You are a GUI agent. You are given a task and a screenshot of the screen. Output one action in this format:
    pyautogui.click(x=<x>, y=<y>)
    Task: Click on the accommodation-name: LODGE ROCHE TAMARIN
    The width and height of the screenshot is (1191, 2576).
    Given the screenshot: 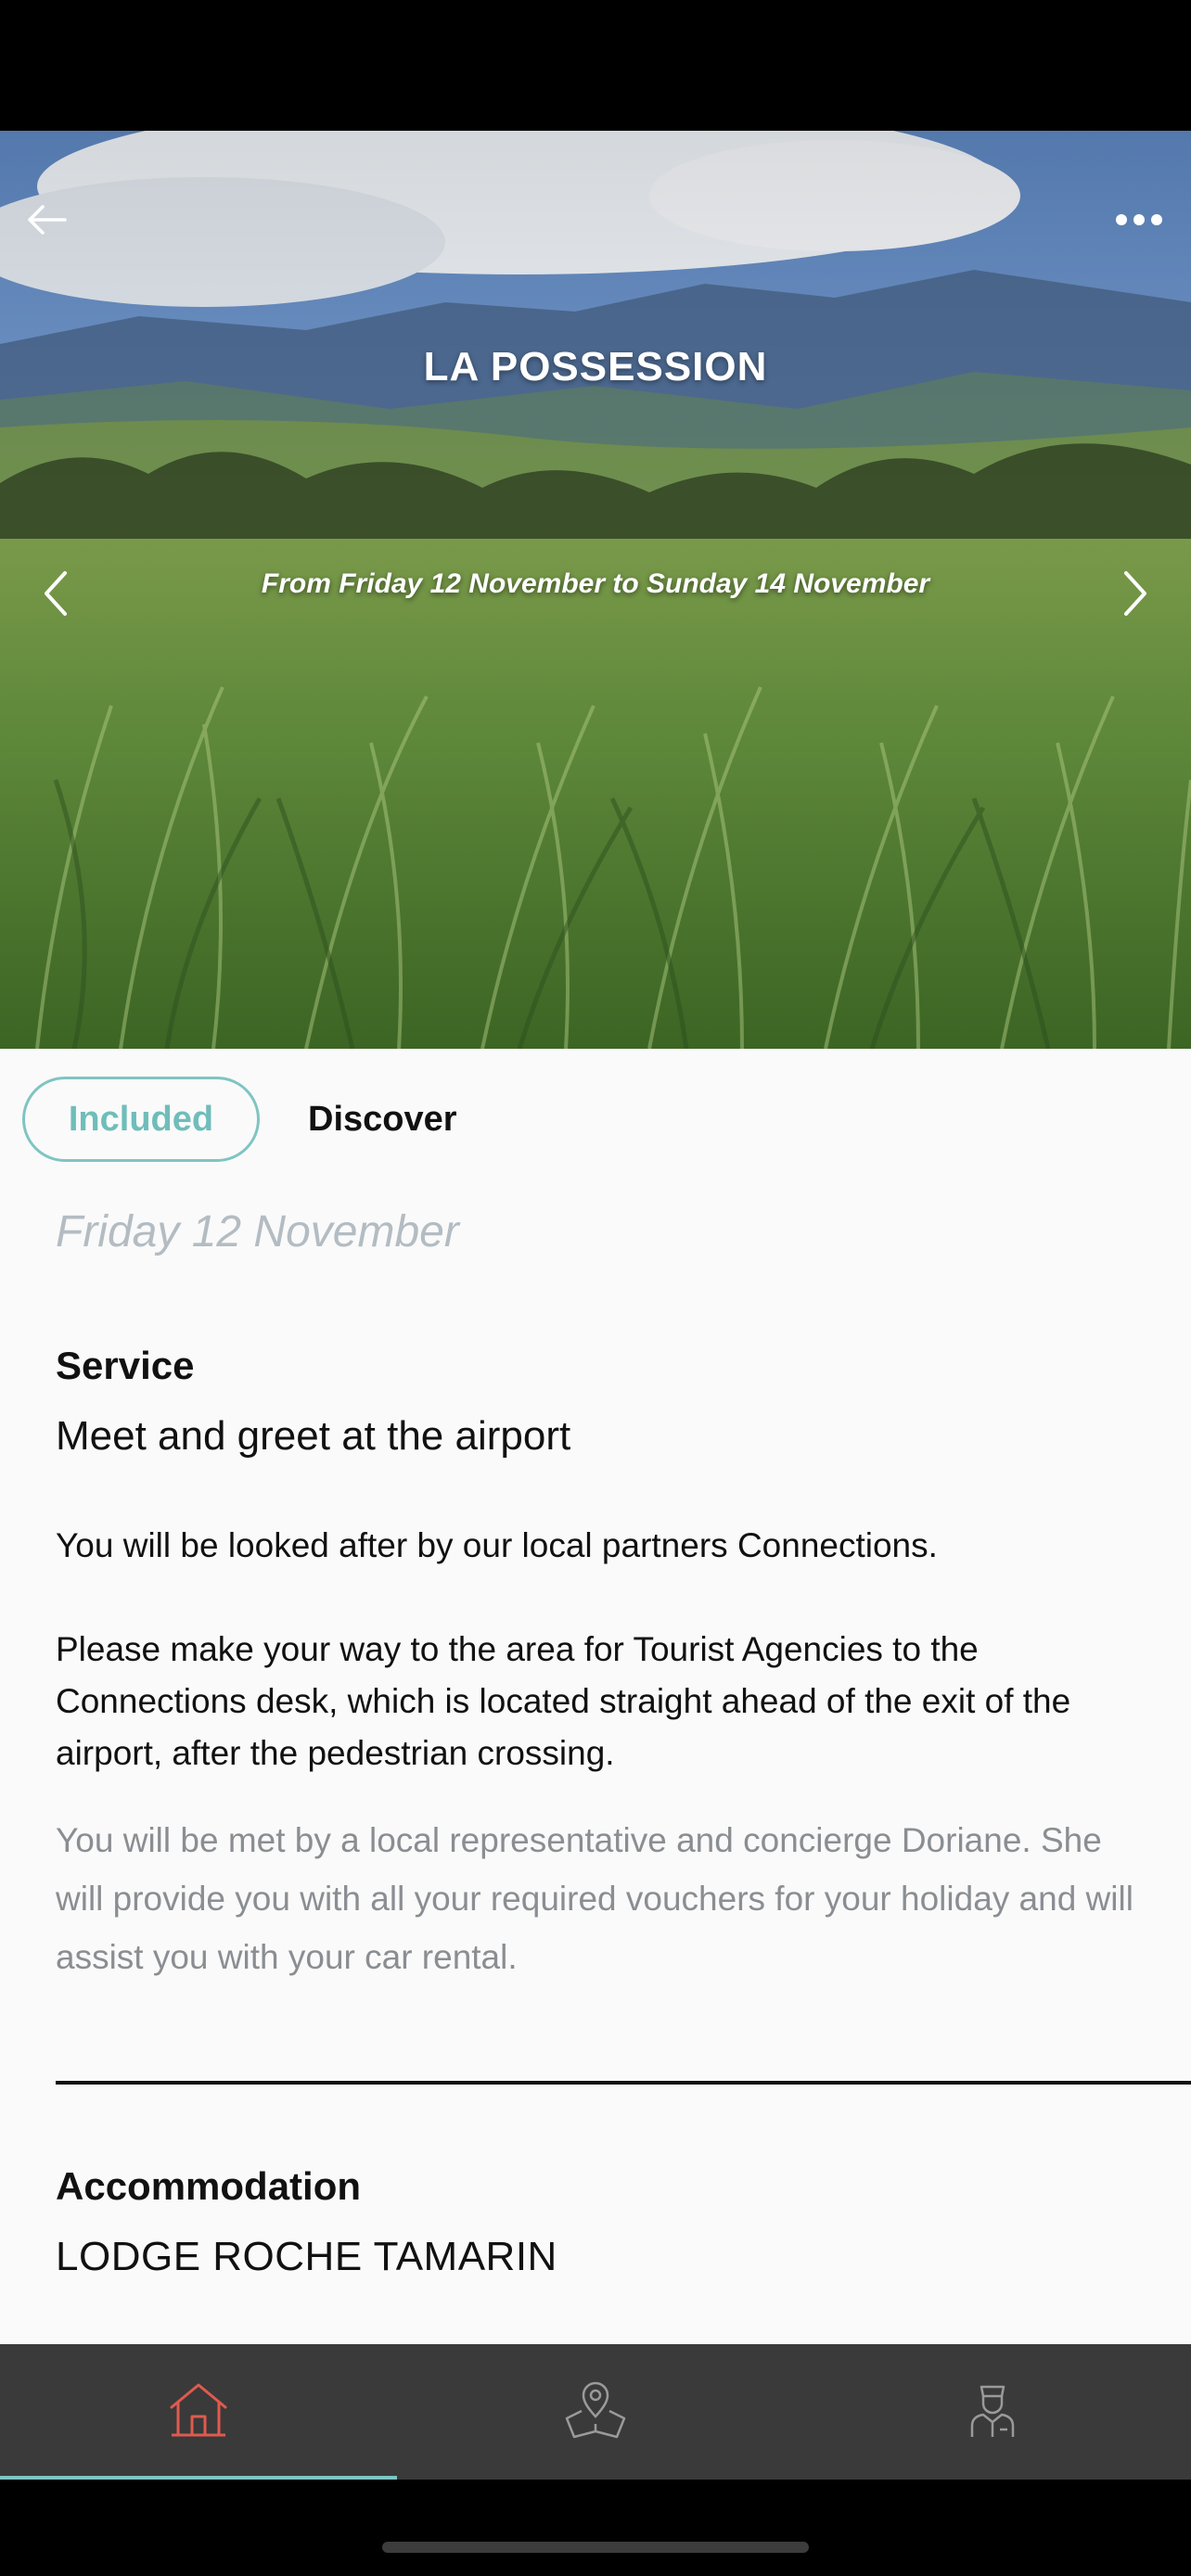 What is the action you would take?
    pyautogui.click(x=306, y=2257)
    